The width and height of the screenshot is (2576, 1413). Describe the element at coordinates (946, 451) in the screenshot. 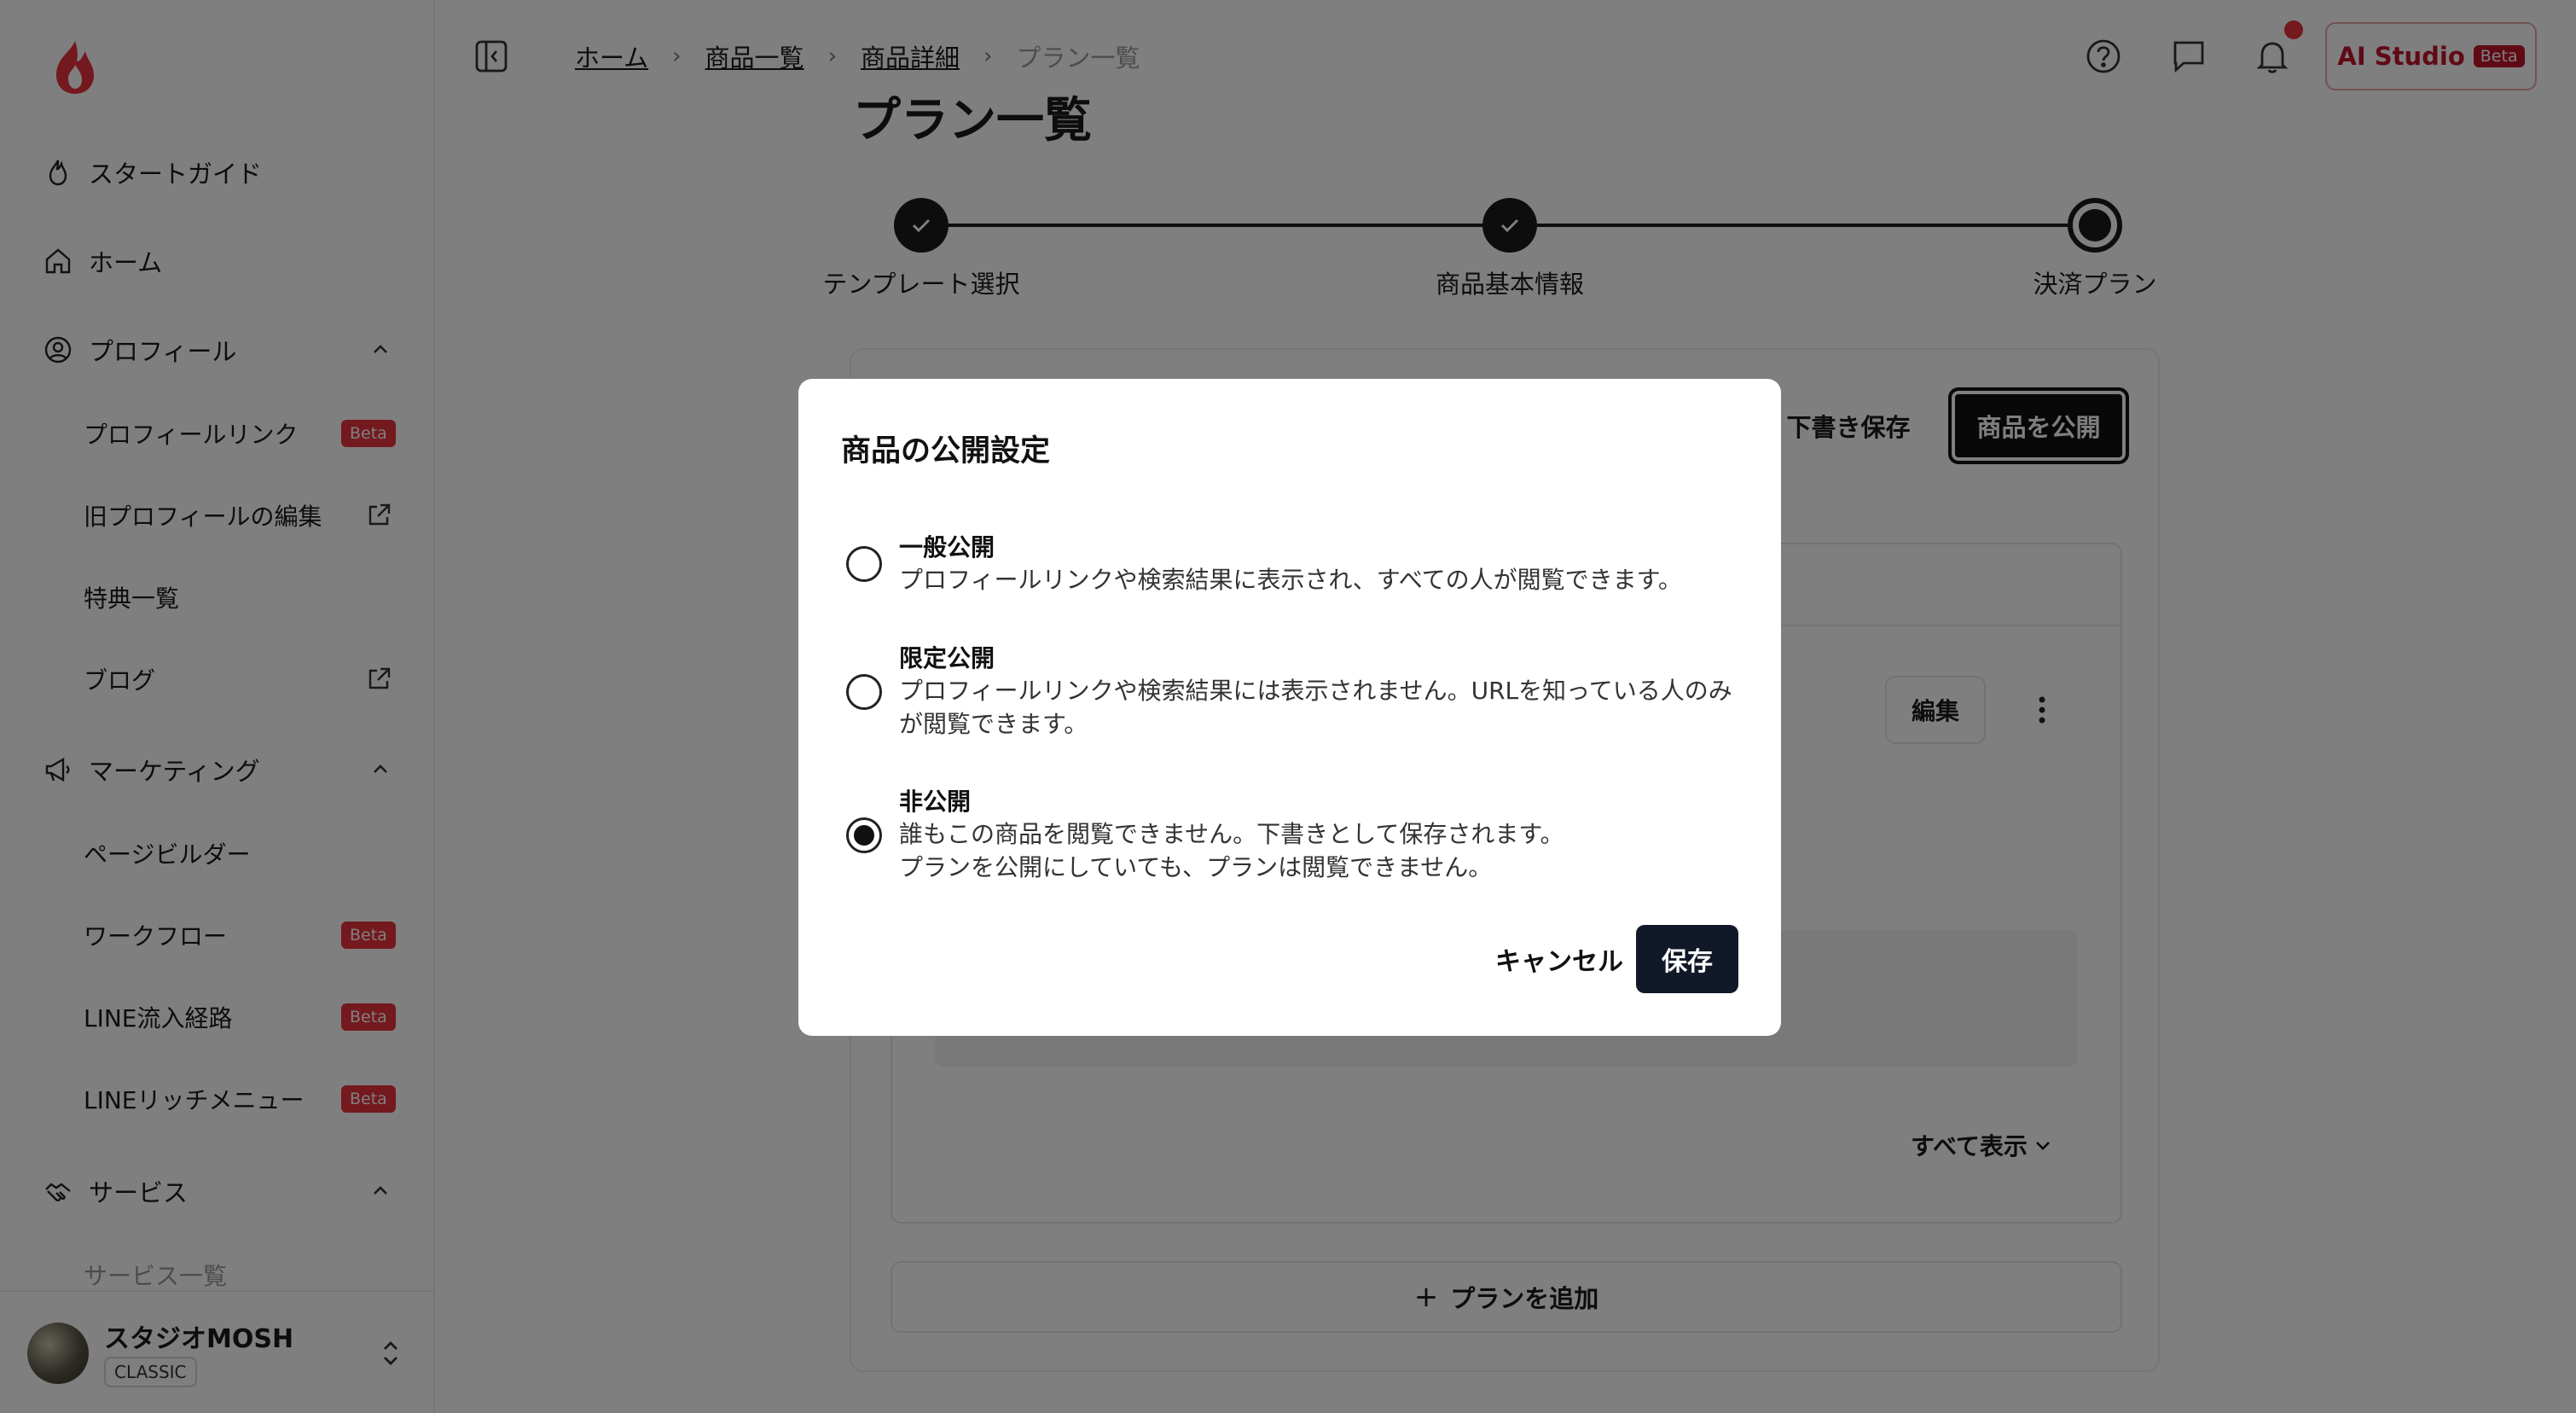

I see `modal-title: 商品の公開設定` at that location.